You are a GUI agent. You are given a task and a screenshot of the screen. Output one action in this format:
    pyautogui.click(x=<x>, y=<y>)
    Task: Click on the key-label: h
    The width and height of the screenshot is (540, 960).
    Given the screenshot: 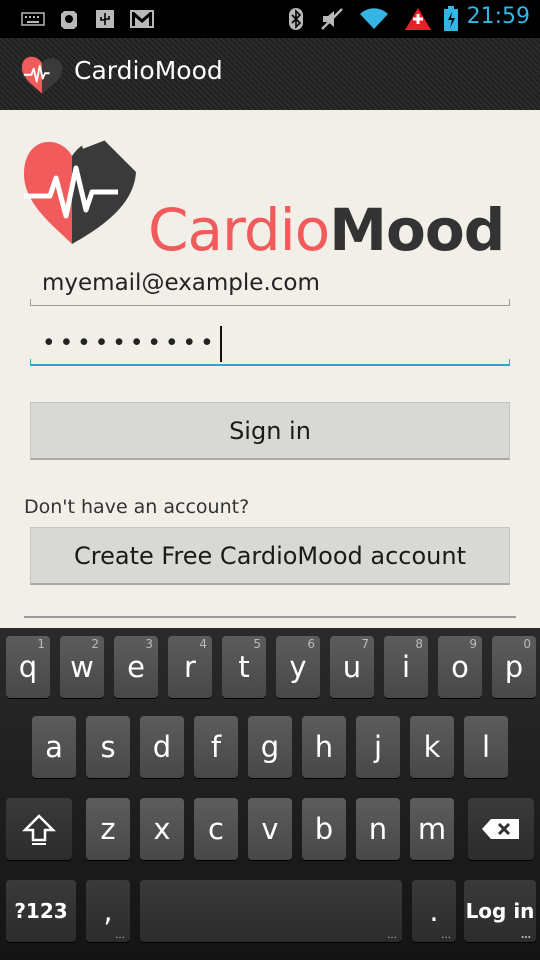 What is the action you would take?
    pyautogui.click(x=324, y=747)
    